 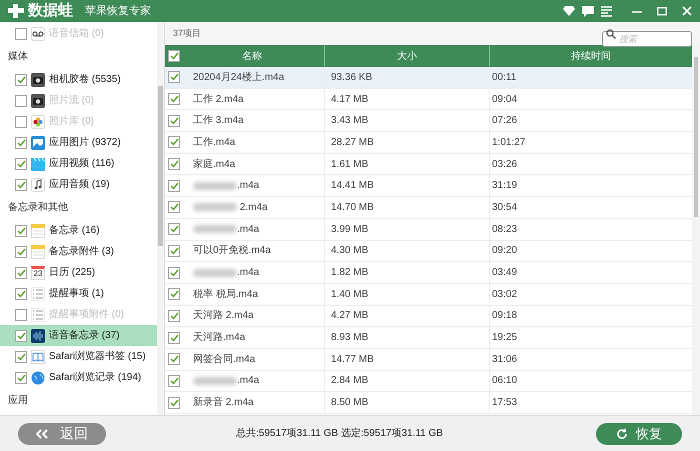 What do you see at coordinates (349, 316) in the screenshot?
I see `table-cell-text: 4.27 MB` at bounding box center [349, 316].